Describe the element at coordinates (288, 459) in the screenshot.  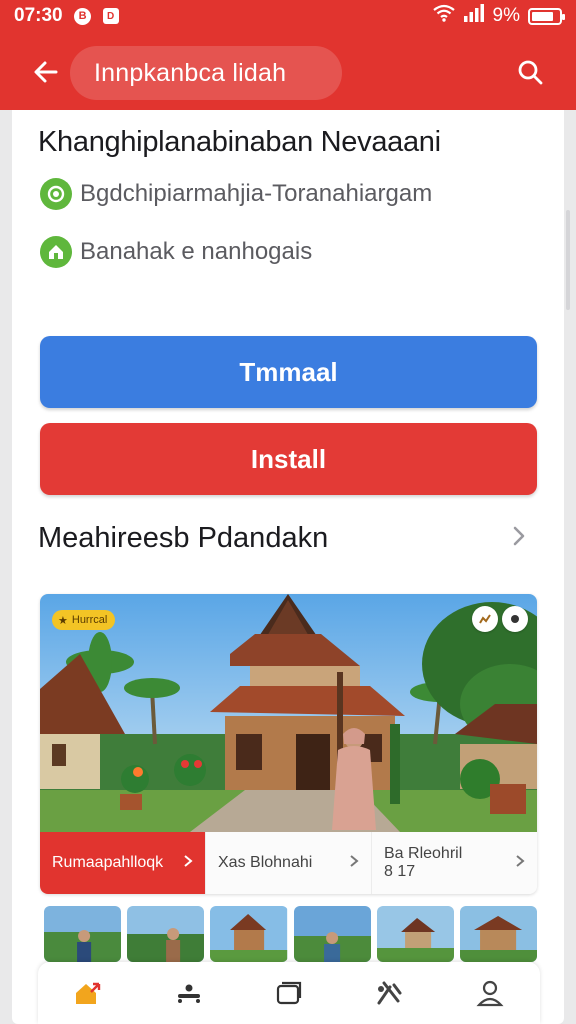
I see `install-button: Install` at that location.